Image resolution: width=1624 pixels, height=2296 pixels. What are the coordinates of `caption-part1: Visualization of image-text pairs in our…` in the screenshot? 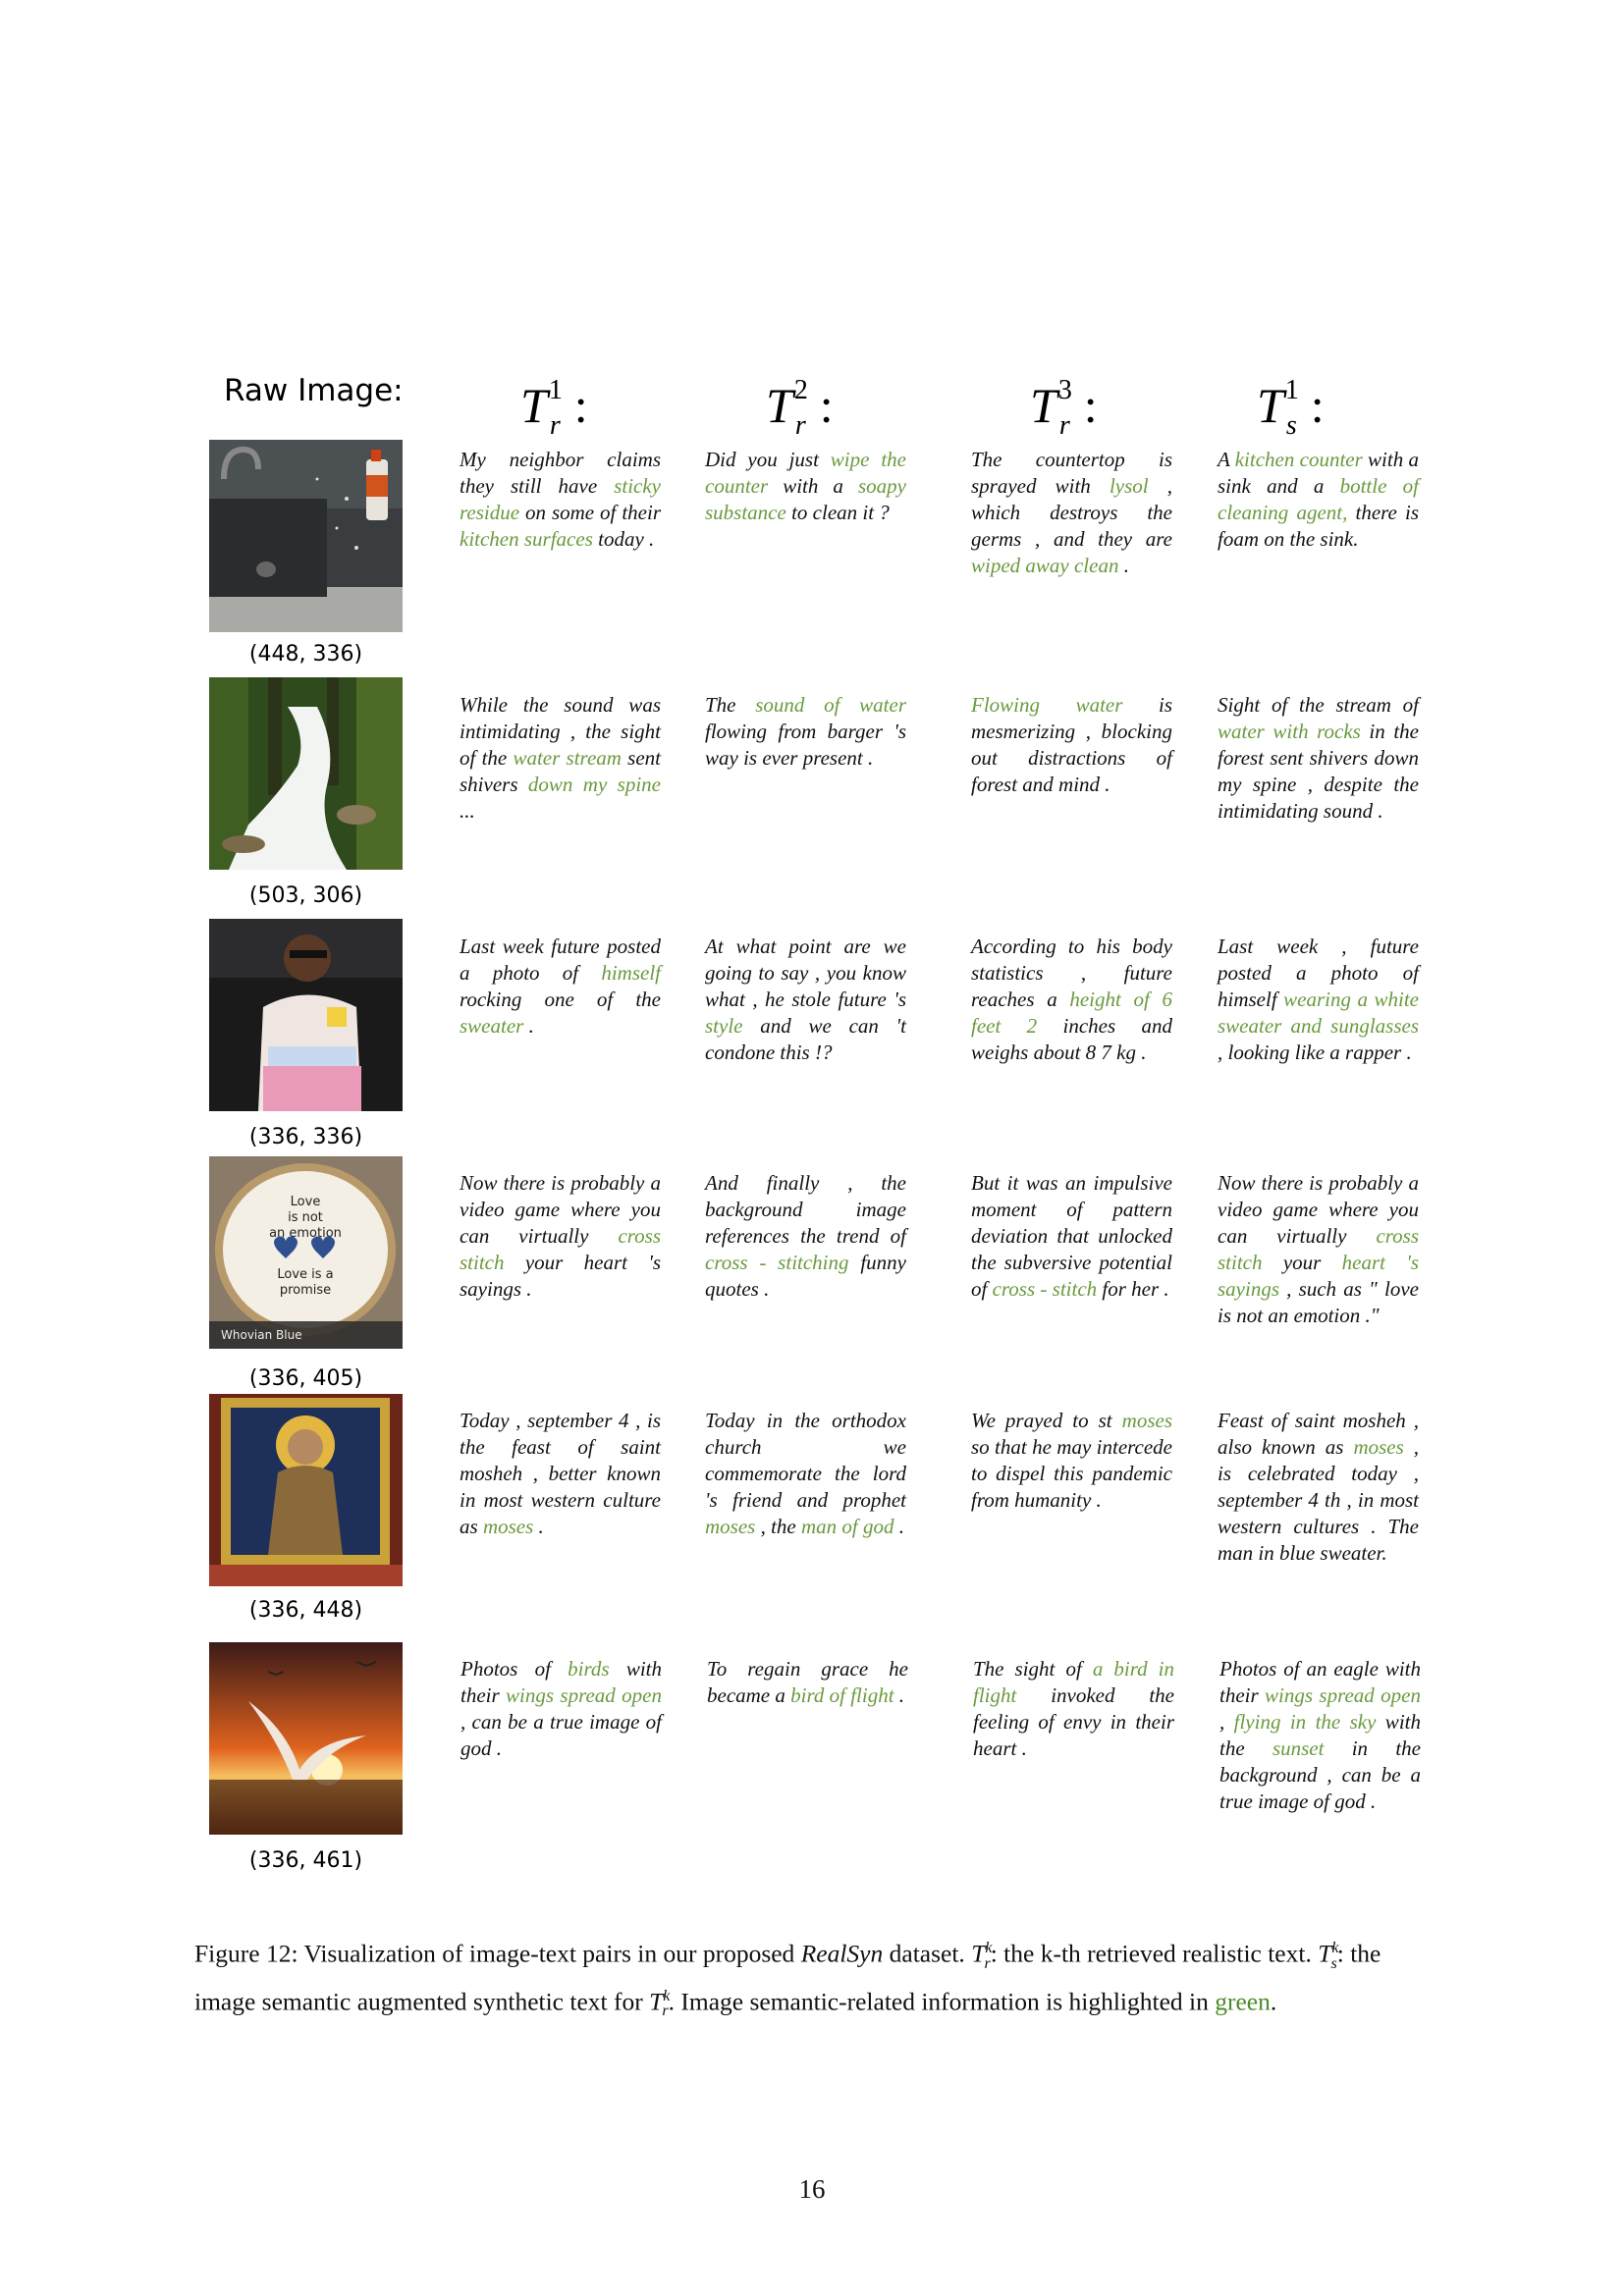 It's located at (549, 1953).